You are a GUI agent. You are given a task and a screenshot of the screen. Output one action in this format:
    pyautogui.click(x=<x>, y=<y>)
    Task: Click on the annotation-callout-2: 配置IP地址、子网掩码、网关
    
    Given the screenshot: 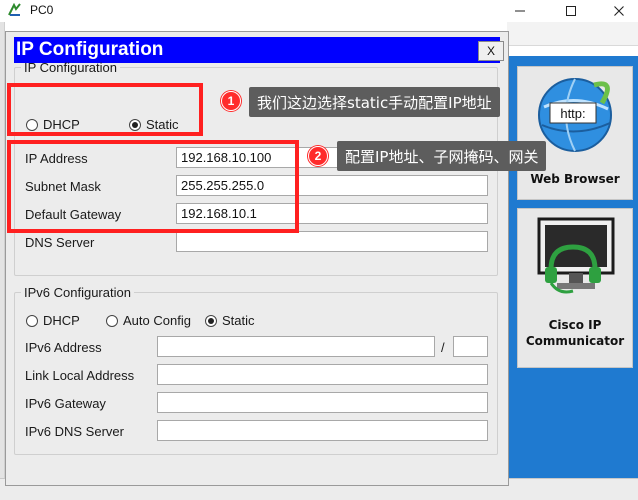 What is the action you would take?
    pyautogui.click(x=442, y=156)
    